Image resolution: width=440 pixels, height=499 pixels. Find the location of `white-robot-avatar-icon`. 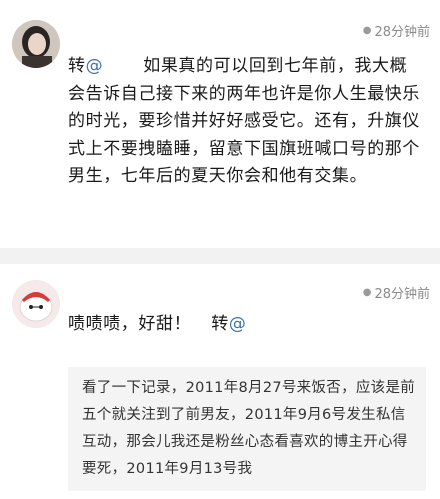

white-robot-avatar-icon is located at coordinates (36, 304).